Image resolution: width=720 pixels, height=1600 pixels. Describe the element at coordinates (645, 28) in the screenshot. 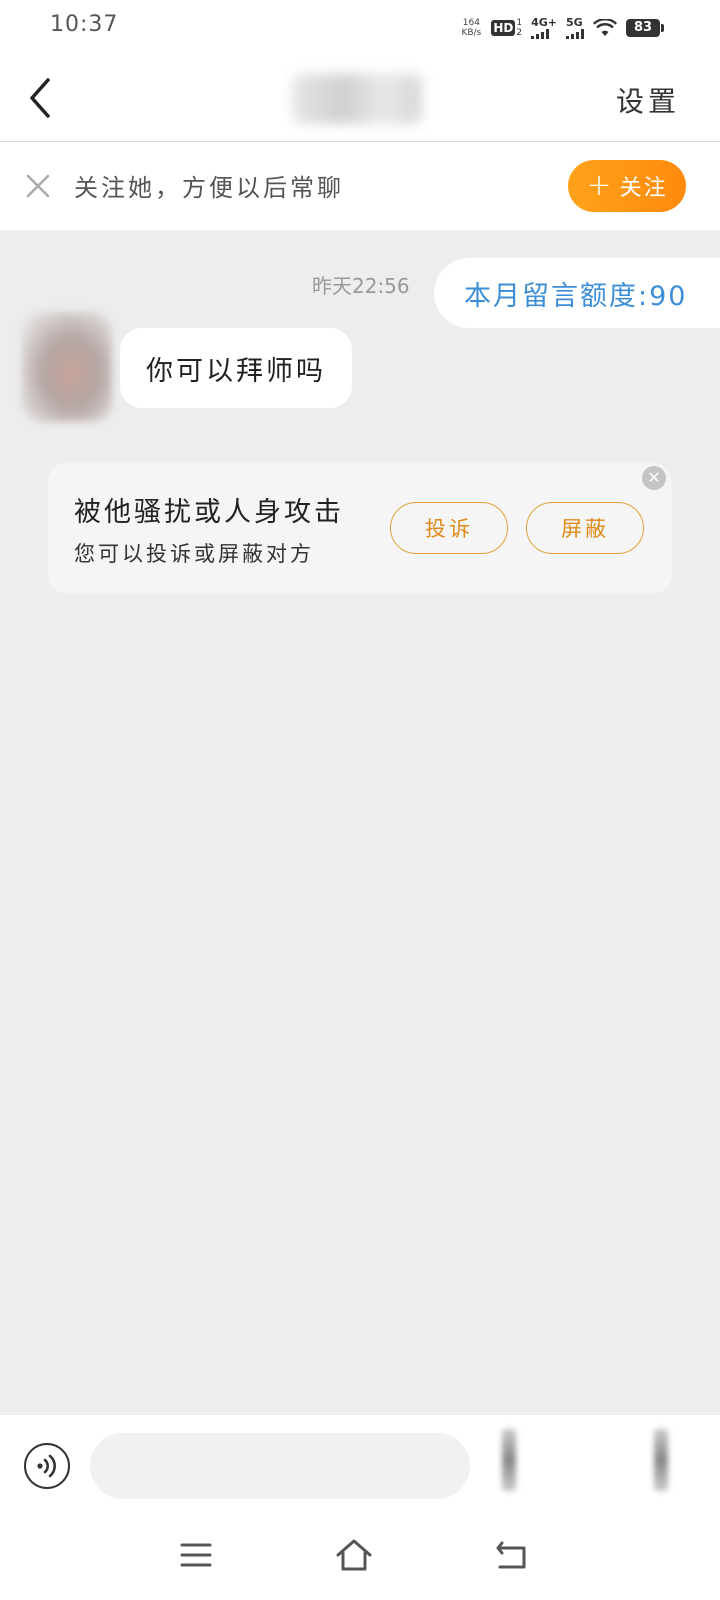

I see `battery-icon: 83` at that location.